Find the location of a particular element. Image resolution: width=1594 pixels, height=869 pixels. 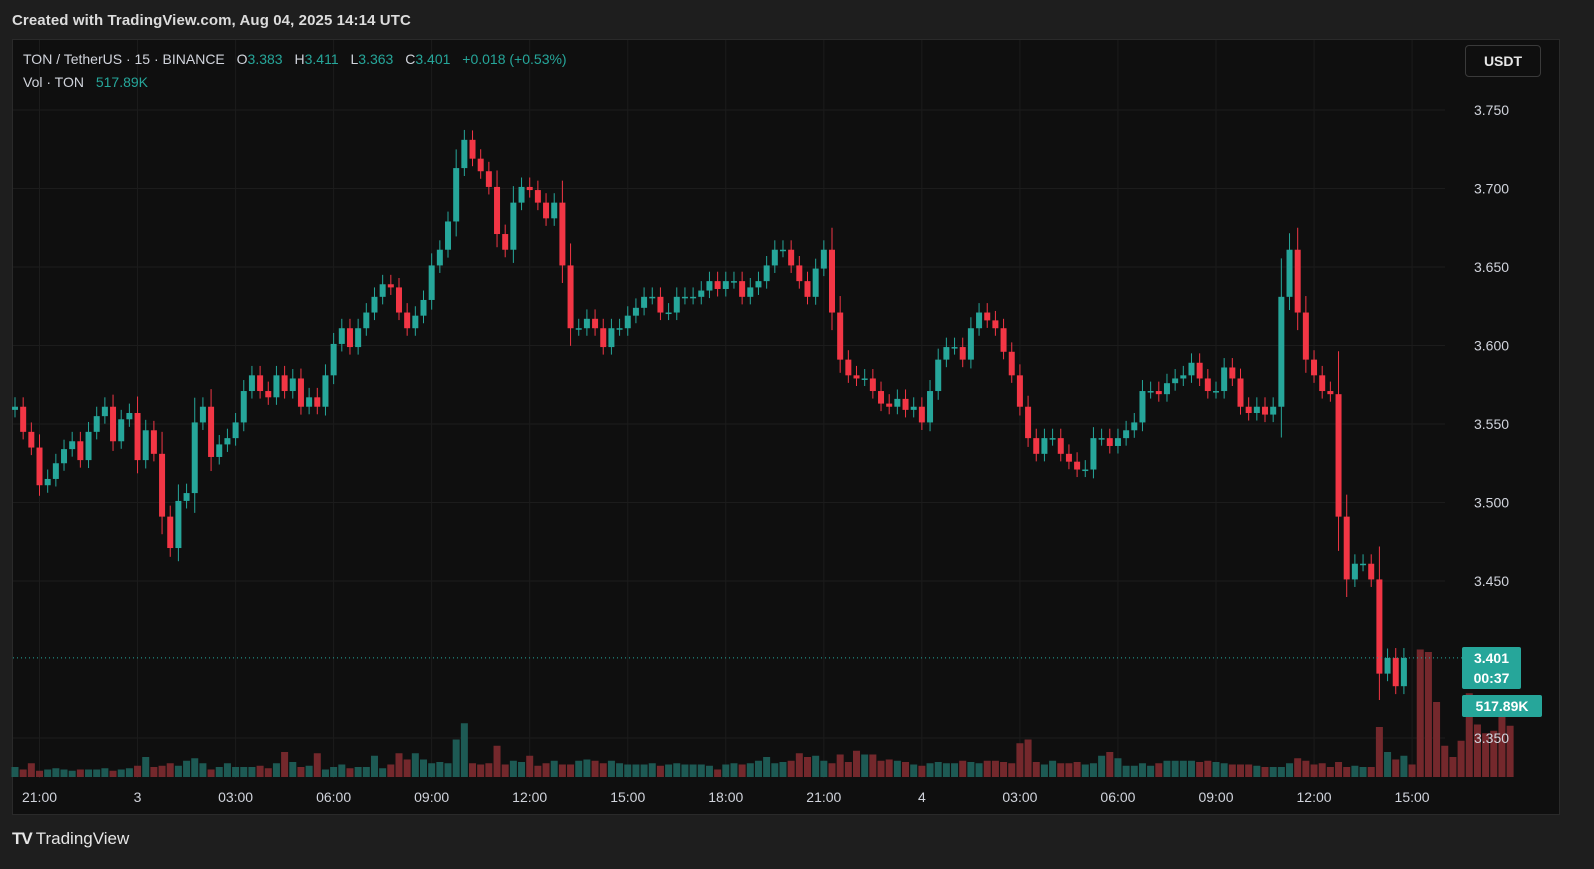

y-tick-label: 3.750 is located at coordinates (1491, 110).